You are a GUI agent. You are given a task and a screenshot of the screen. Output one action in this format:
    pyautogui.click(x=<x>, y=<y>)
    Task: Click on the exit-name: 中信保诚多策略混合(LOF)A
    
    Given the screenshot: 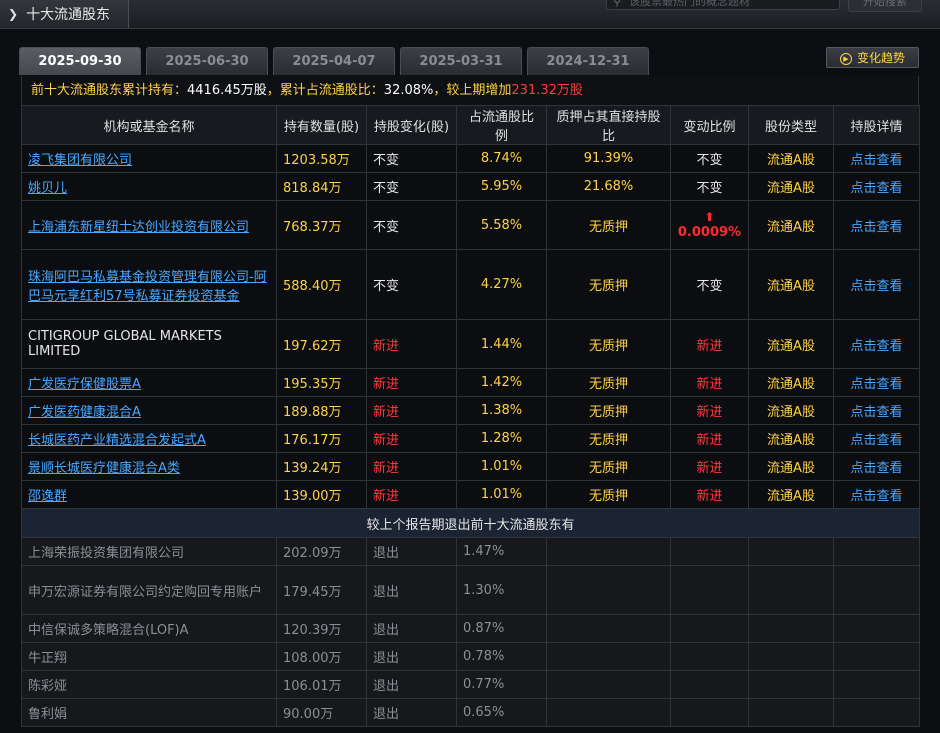 What is the action you would take?
    pyautogui.click(x=149, y=628)
    